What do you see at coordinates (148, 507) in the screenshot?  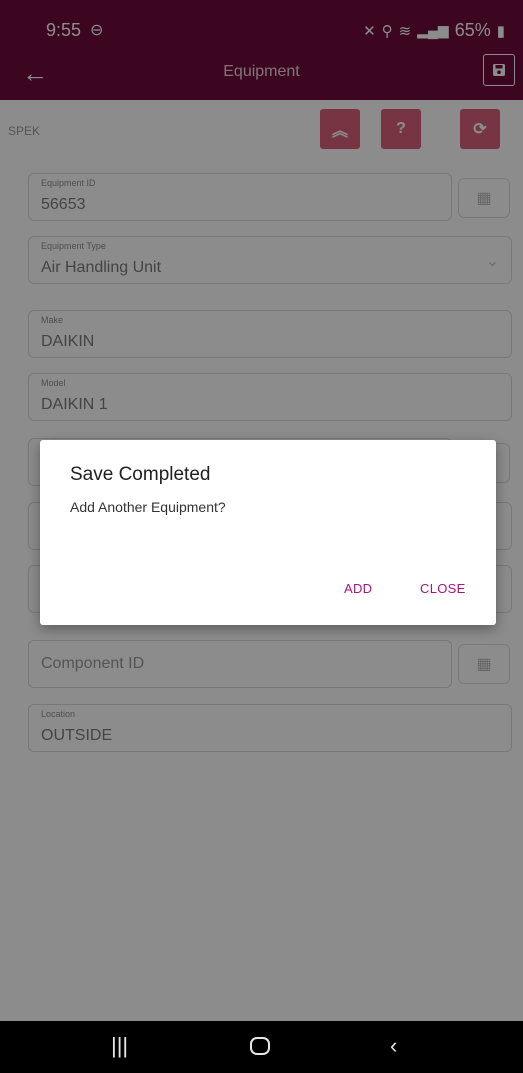 I see `dialog-message: Add Another Equipment?` at bounding box center [148, 507].